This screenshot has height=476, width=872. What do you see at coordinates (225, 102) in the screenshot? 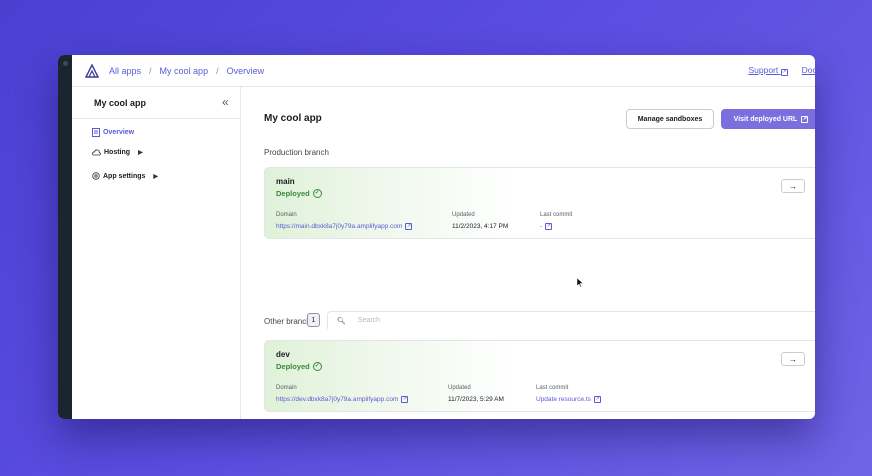
I see `collapse-sidebar-icon: «` at bounding box center [225, 102].